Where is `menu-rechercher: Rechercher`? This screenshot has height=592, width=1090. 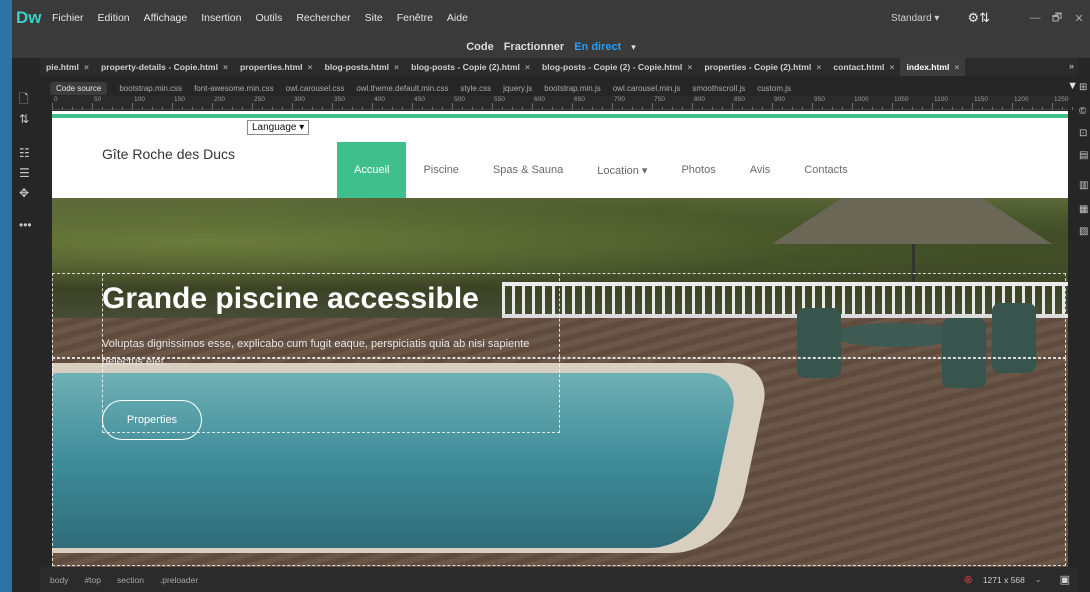
menu-rechercher: Rechercher is located at coordinates (323, 18).